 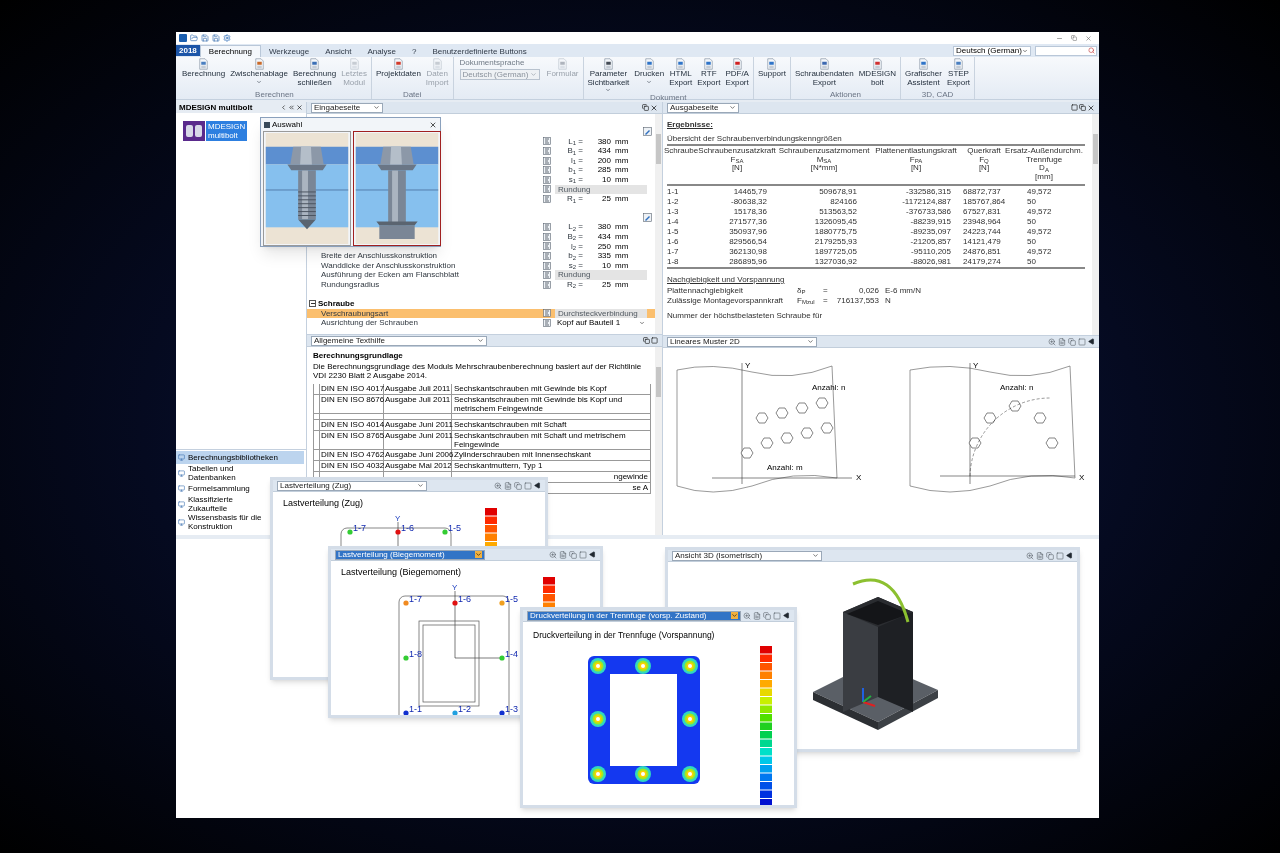 What do you see at coordinates (737, 72) in the screenshot?
I see `ribbon-button: PDF/A Export` at bounding box center [737, 72].